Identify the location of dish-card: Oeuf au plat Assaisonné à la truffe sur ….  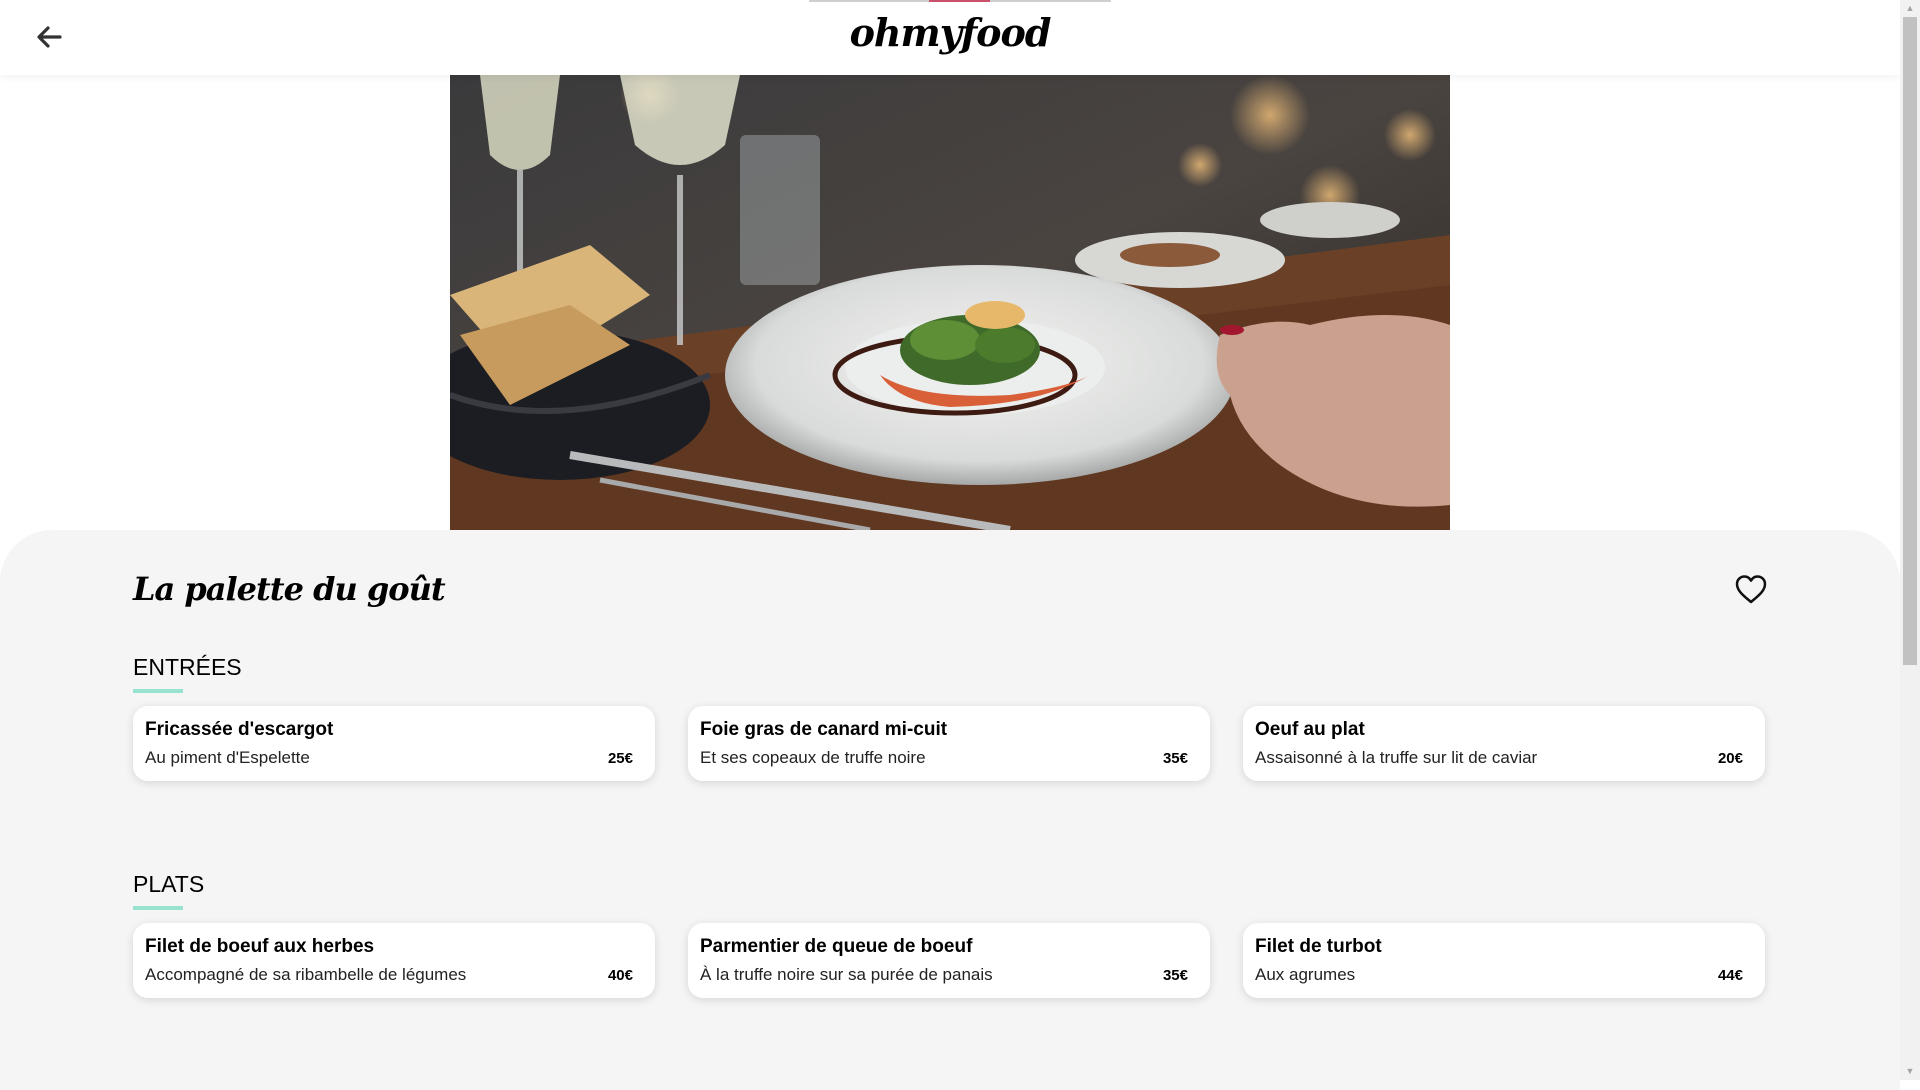
(1504, 743).